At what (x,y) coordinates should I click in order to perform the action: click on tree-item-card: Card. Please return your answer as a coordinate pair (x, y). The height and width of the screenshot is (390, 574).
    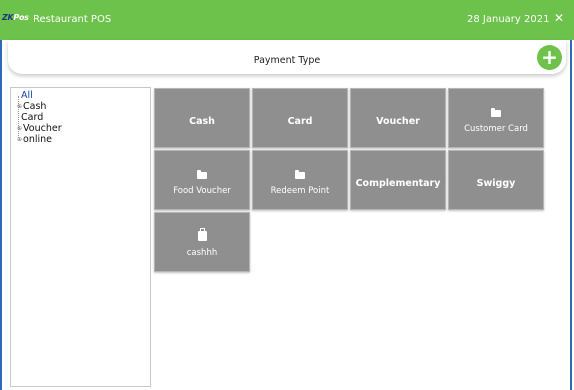
    Looking at the image, I should click on (32, 117).